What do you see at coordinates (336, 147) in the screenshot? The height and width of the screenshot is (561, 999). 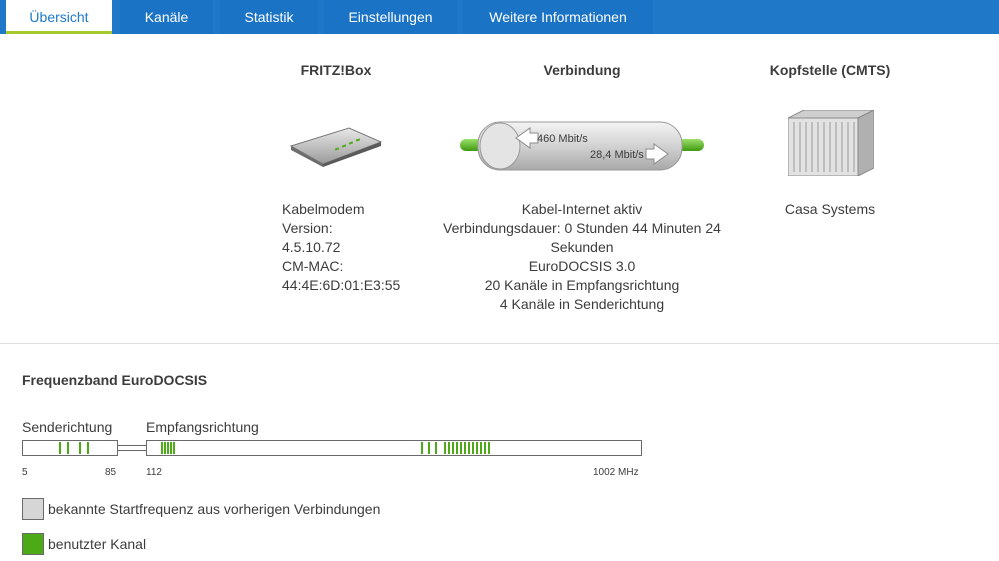 I see `router-icon` at bounding box center [336, 147].